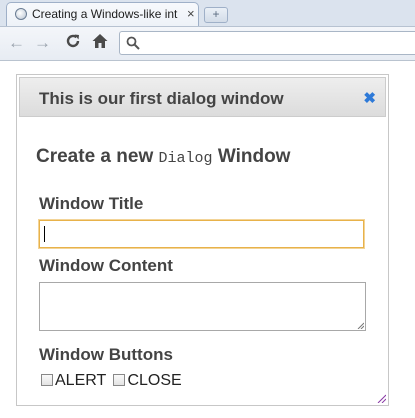  I want to click on home-icon, so click(100, 43).